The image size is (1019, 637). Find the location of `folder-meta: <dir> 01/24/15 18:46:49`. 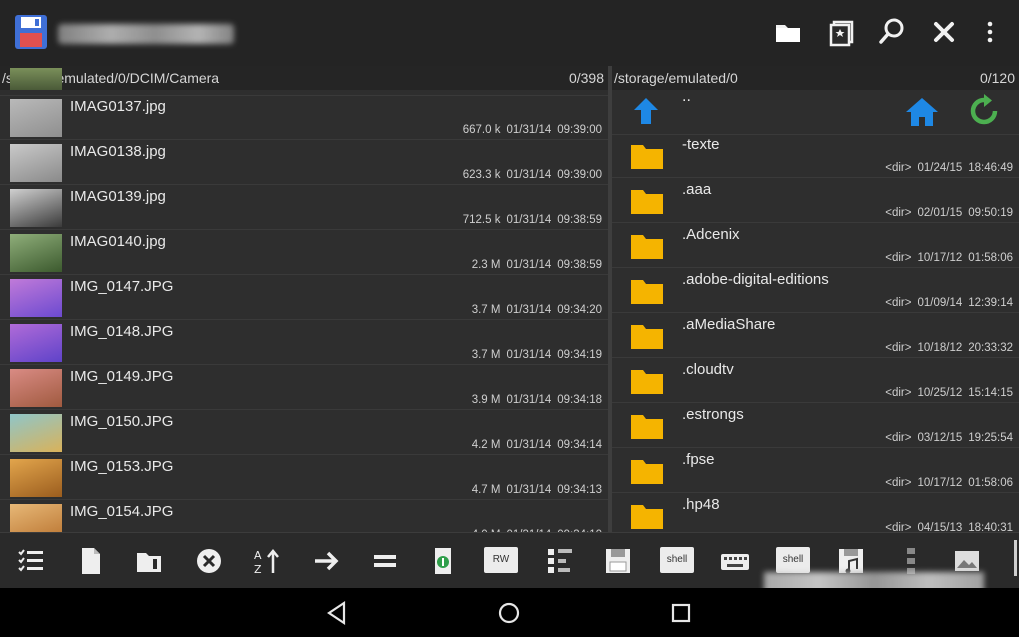

folder-meta: <dir> 01/24/15 18:46:49 is located at coordinates (946, 168).